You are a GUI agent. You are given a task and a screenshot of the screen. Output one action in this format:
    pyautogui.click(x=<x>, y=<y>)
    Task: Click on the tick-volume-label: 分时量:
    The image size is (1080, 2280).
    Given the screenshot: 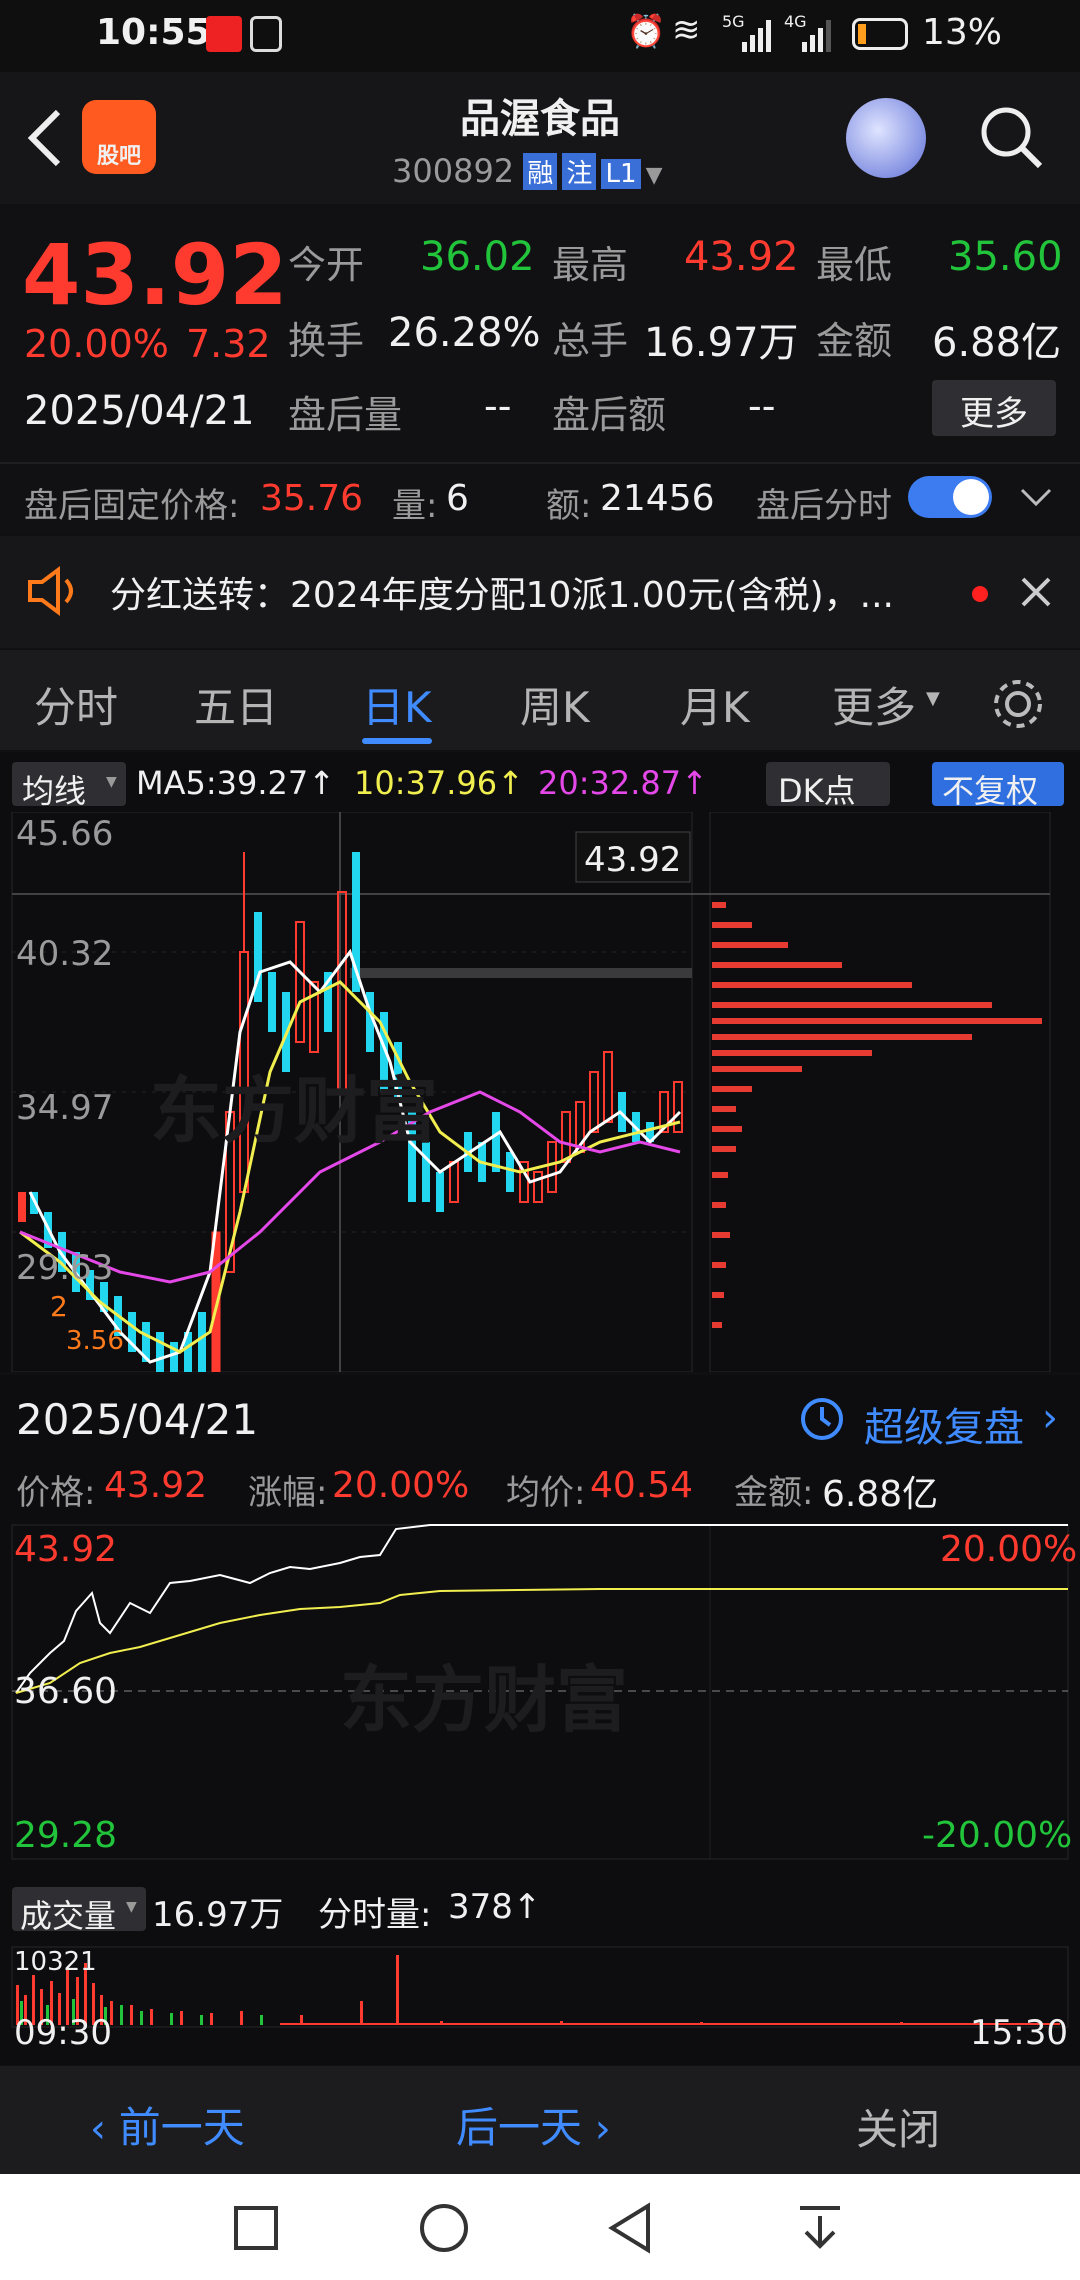 What is the action you would take?
    pyautogui.click(x=375, y=1915)
    